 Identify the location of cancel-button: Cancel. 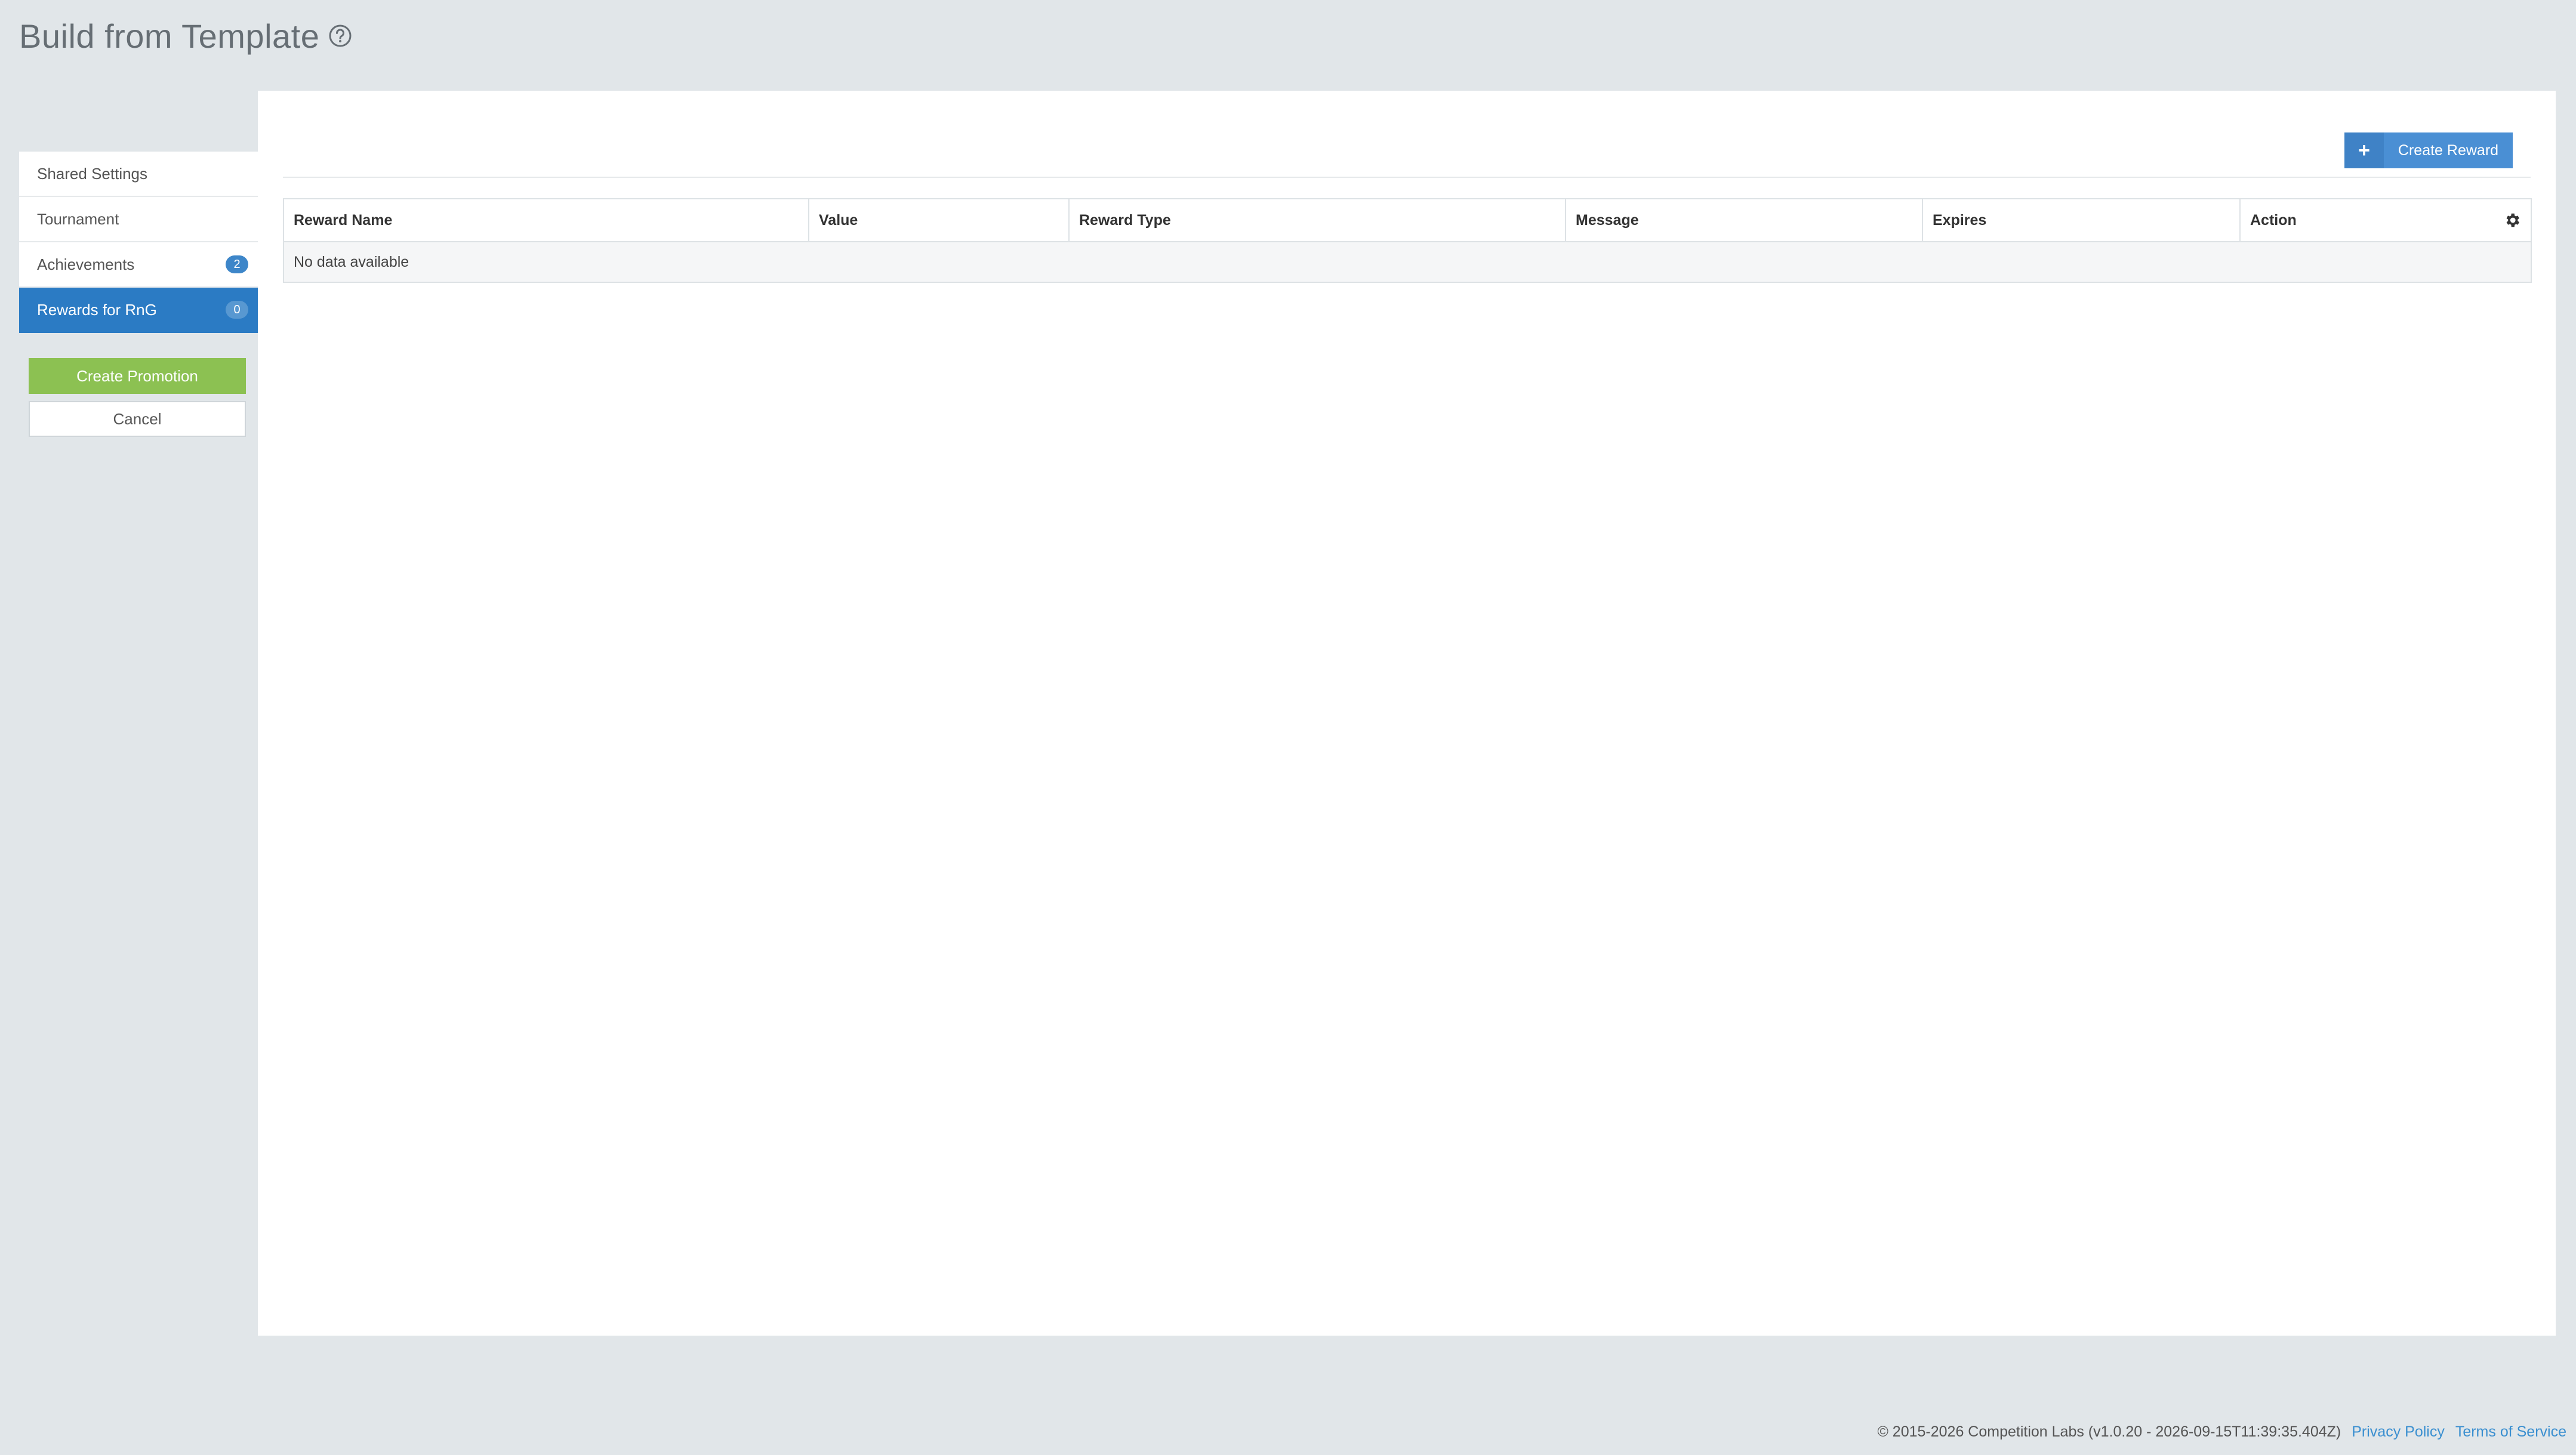
(137, 419).